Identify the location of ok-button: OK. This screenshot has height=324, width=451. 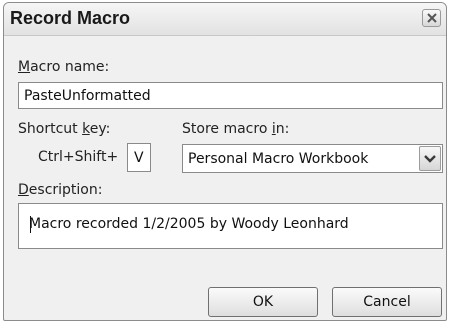
(263, 302).